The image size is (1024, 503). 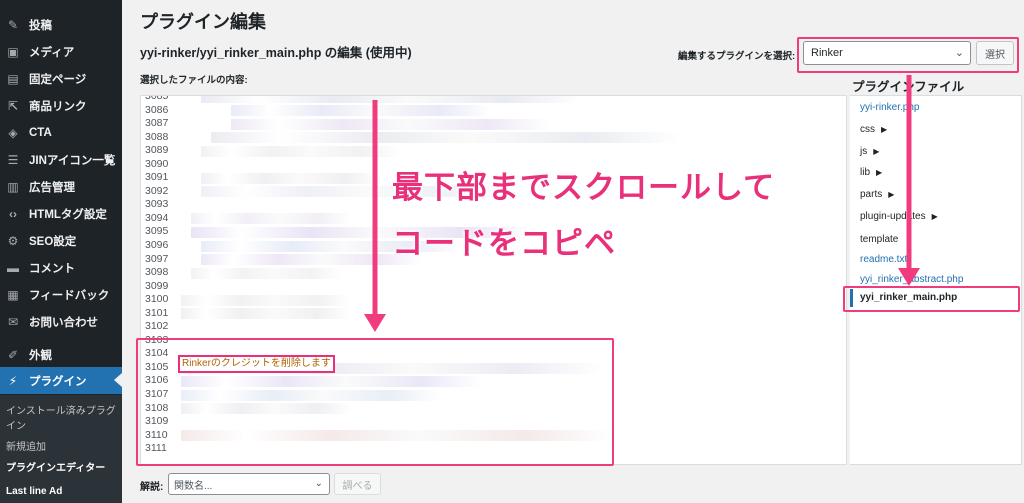 I want to click on annotation-text-copy: コードをコピペ, so click(x=504, y=243).